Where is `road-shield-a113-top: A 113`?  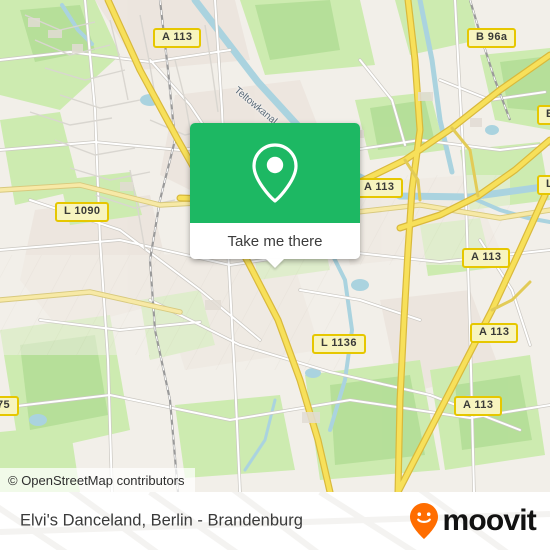 road-shield-a113-top: A 113 is located at coordinates (177, 38).